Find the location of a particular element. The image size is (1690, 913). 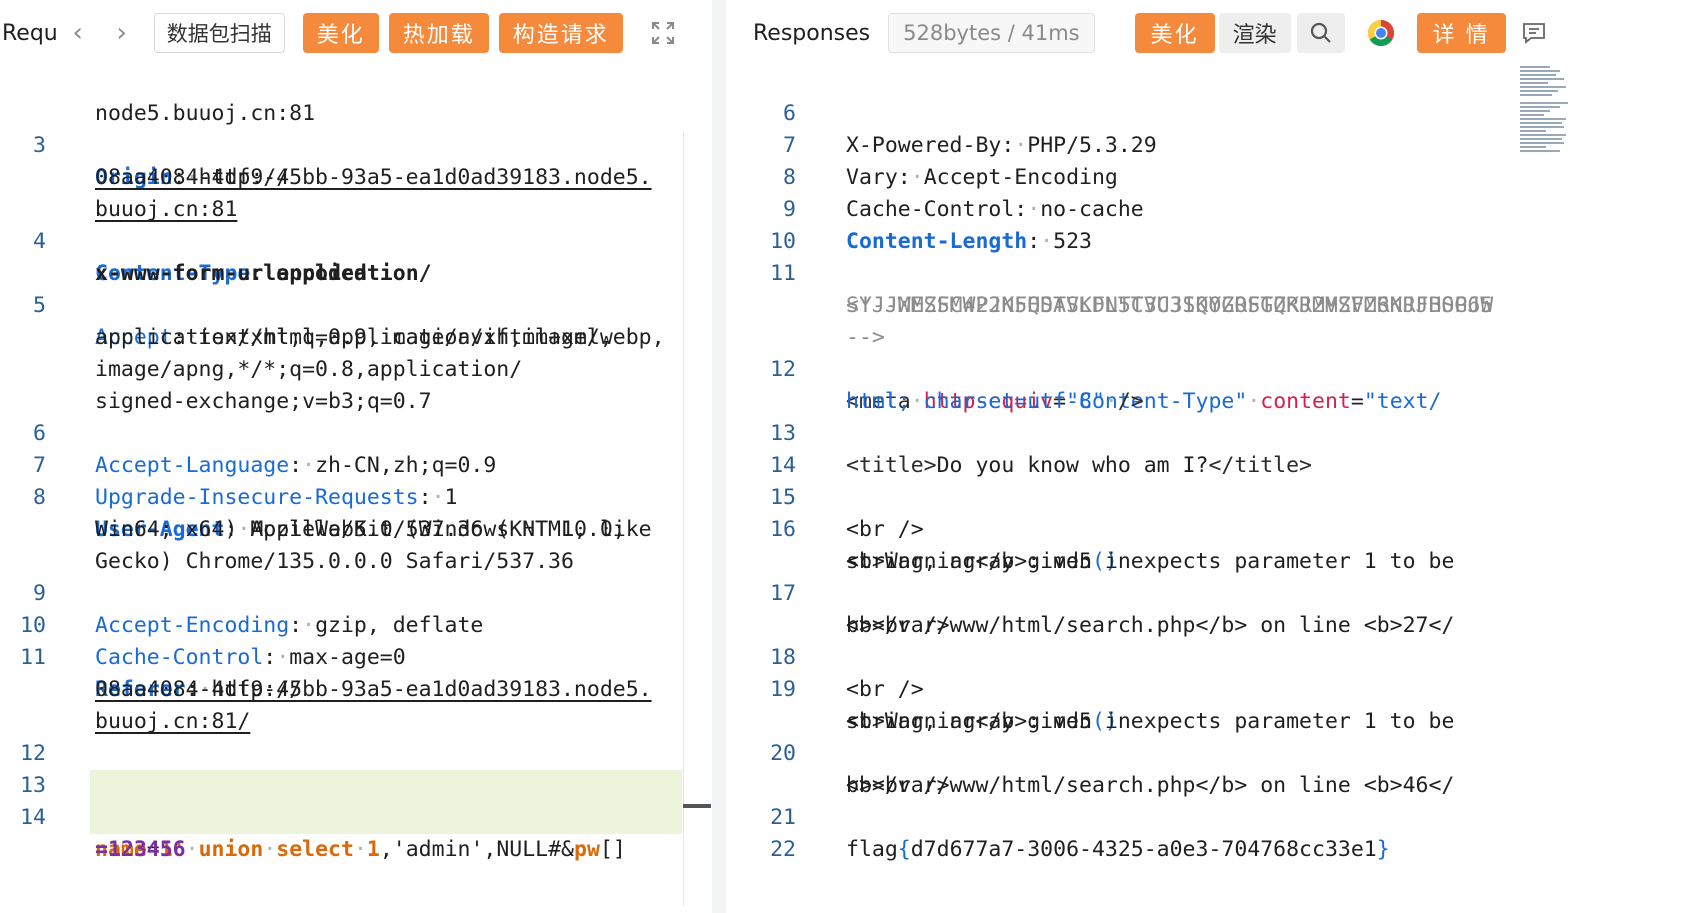

code-line: 9 Accept-Encoding:·gzip, deflate is located at coordinates (356, 592).